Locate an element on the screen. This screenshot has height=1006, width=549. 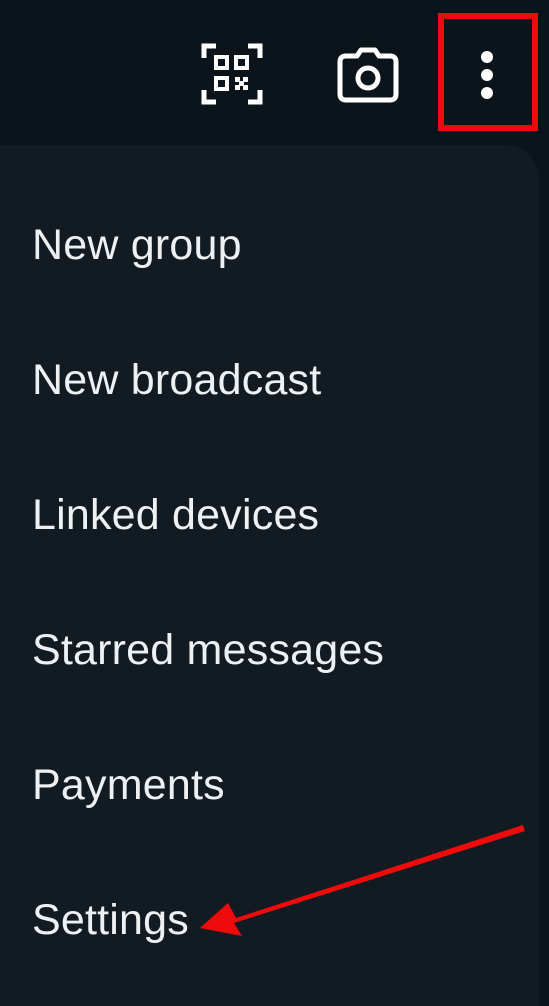
menu-item-starred-messages: Starred messages is located at coordinates (269, 650).